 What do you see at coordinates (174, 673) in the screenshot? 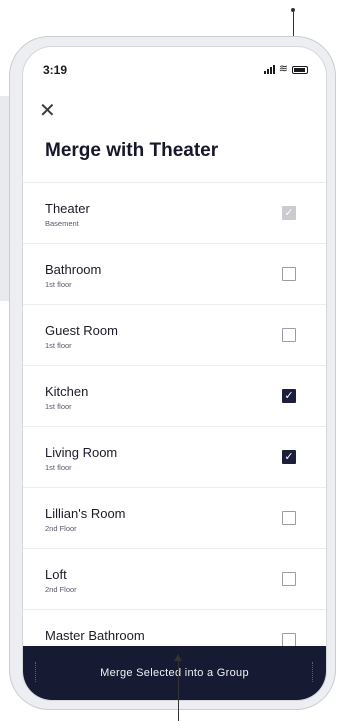
I see `merge-selected-label: Merge Selected into a Group` at bounding box center [174, 673].